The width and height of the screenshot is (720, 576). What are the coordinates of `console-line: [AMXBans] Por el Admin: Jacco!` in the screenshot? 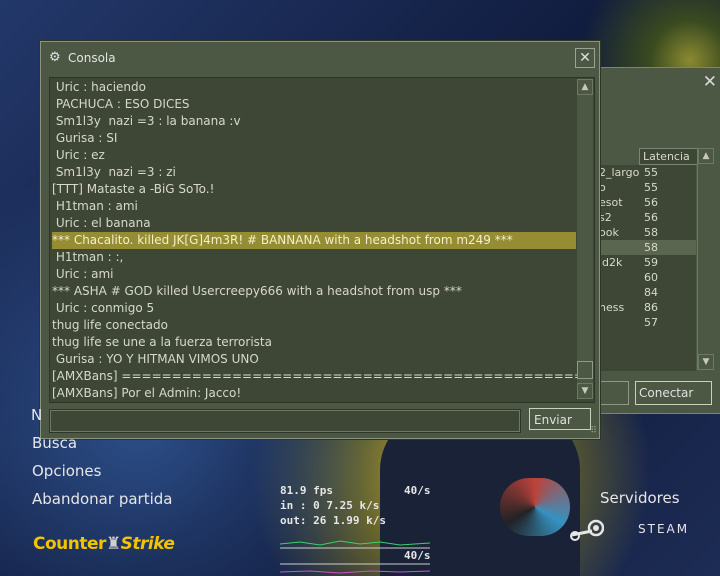 It's located at (147, 393).